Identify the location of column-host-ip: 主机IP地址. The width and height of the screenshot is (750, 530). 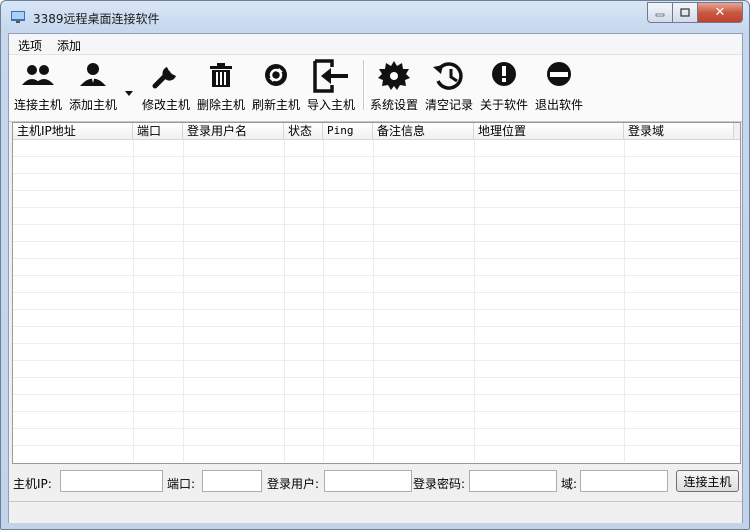
(73, 131).